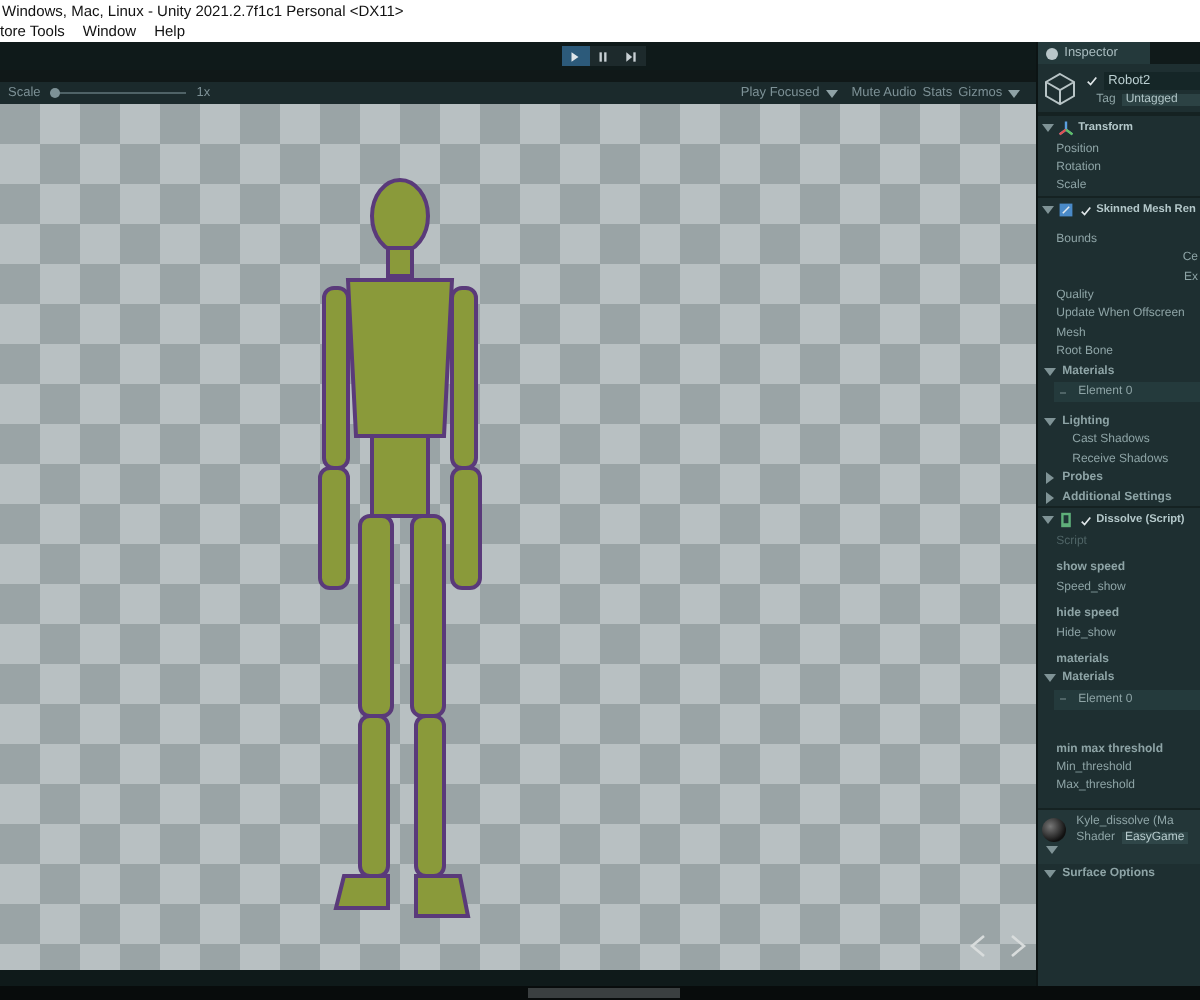 This screenshot has height=1000, width=1200. Describe the element at coordinates (1054, 830) in the screenshot. I see `material-sphere-icon` at that location.